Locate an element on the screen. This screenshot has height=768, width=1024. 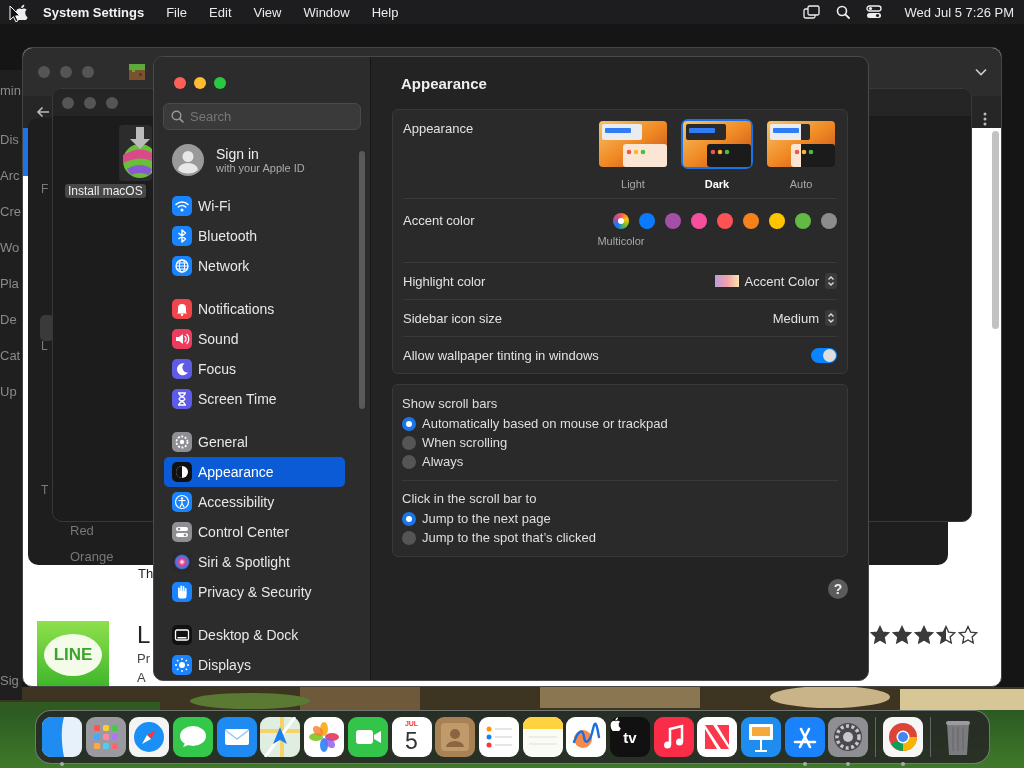
sidebar-item: General is located at coordinates (254, 442).